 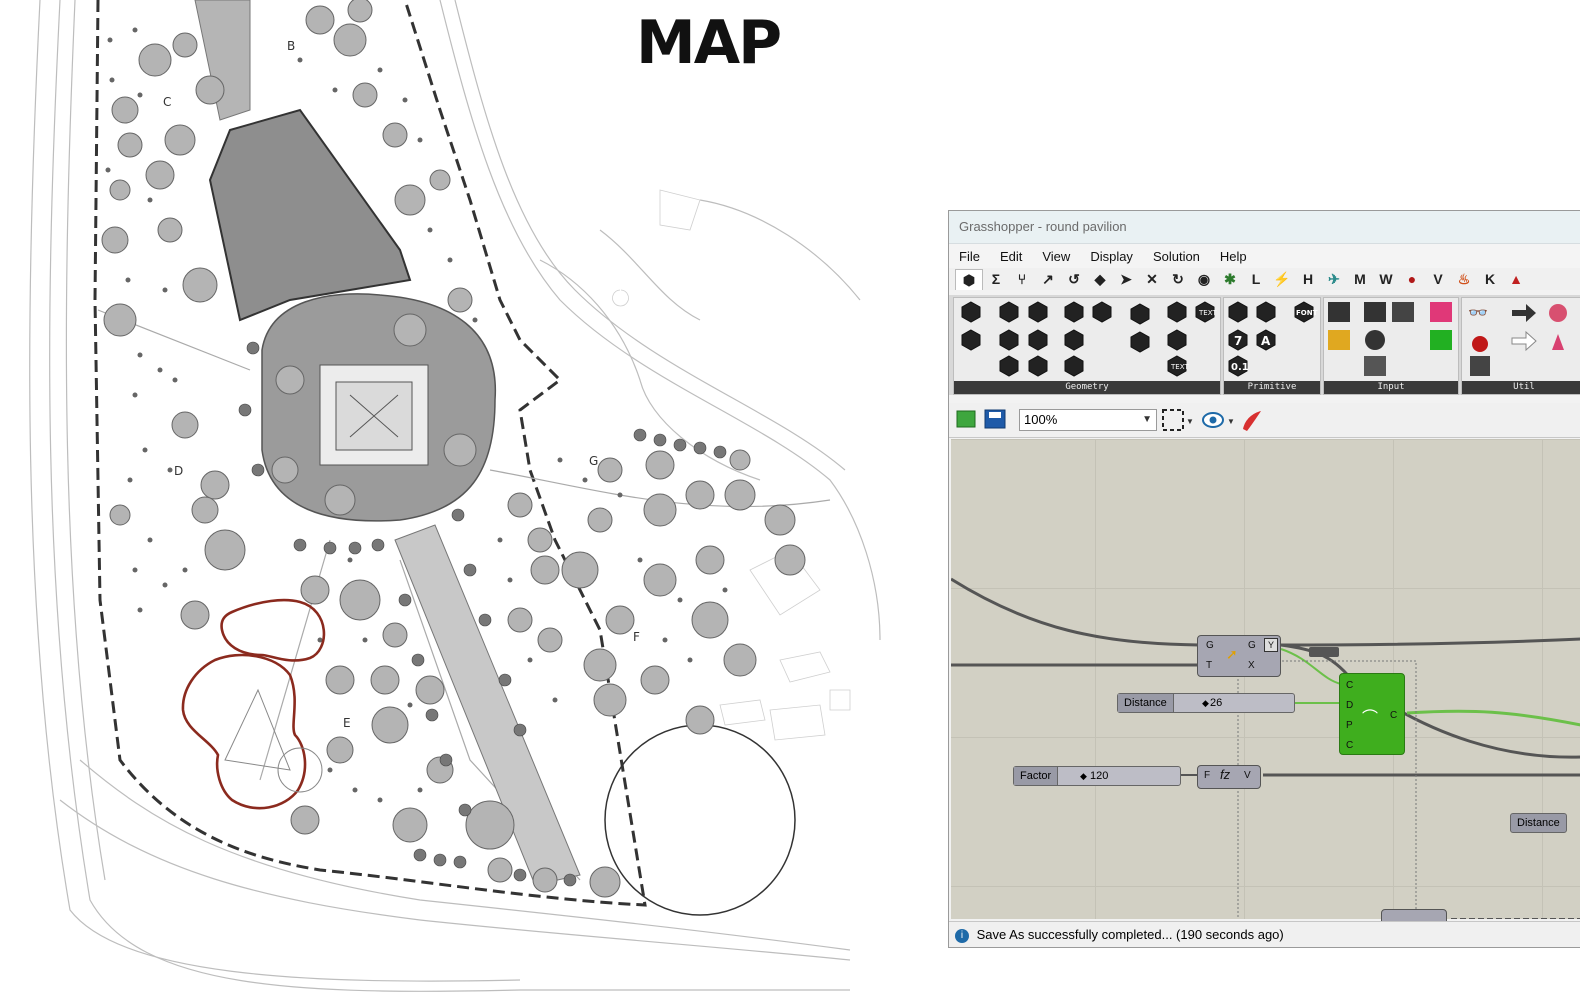 I want to click on panel-util-label: Util, so click(x=1521, y=387).